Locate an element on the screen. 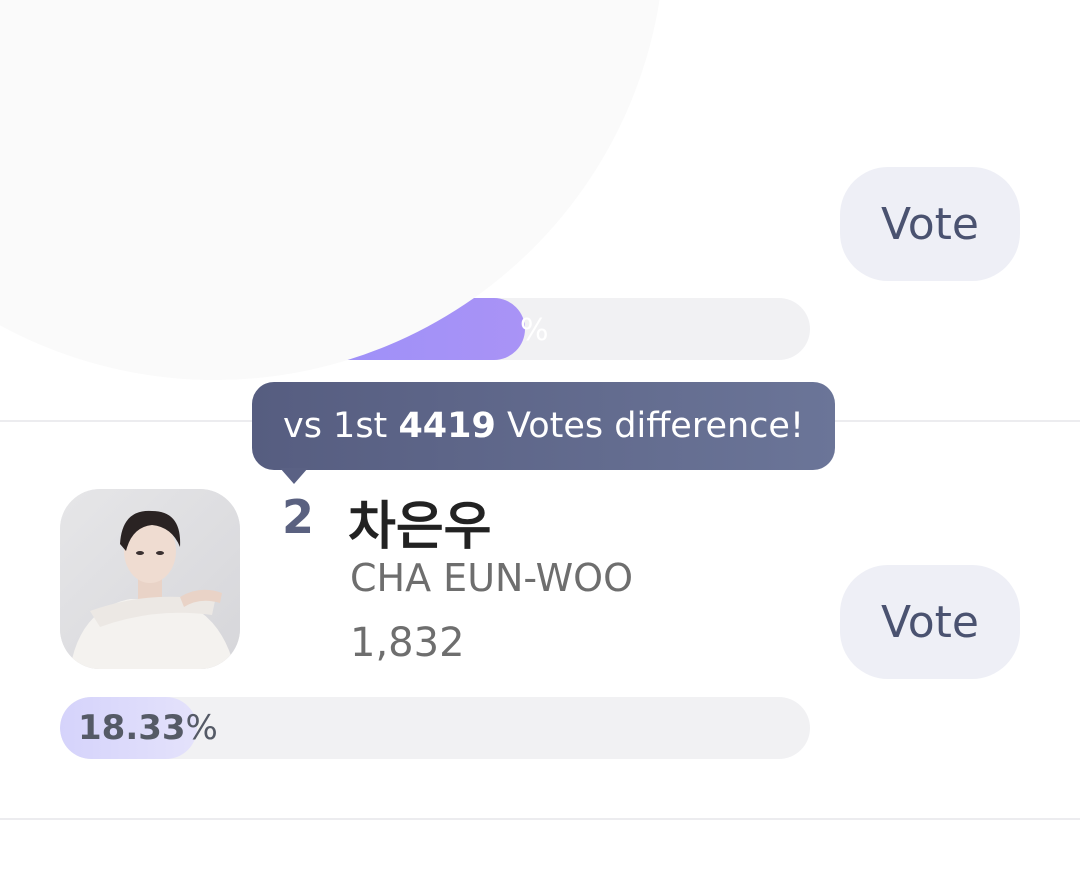 Image resolution: width=1080 pixels, height=884 pixels. vote-percent-label-rank-2: 18.33% is located at coordinates (148, 728).